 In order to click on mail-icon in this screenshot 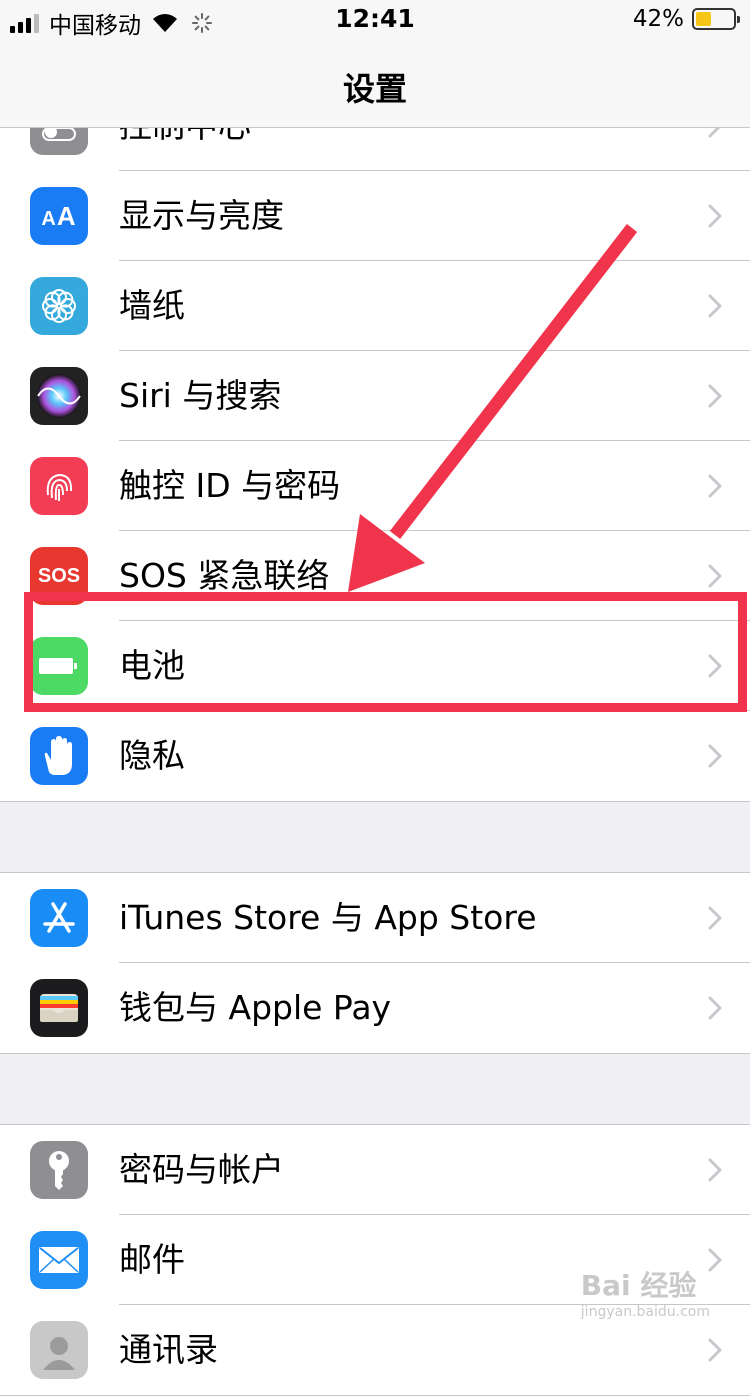, I will do `click(59, 1260)`.